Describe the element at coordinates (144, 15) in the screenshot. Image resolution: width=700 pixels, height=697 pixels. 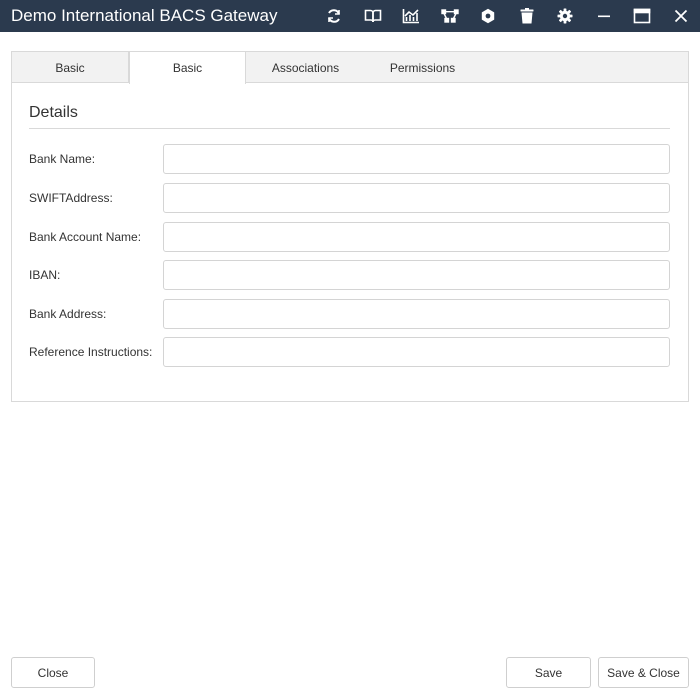
I see `window-title: Demo International BACS Gateway` at that location.